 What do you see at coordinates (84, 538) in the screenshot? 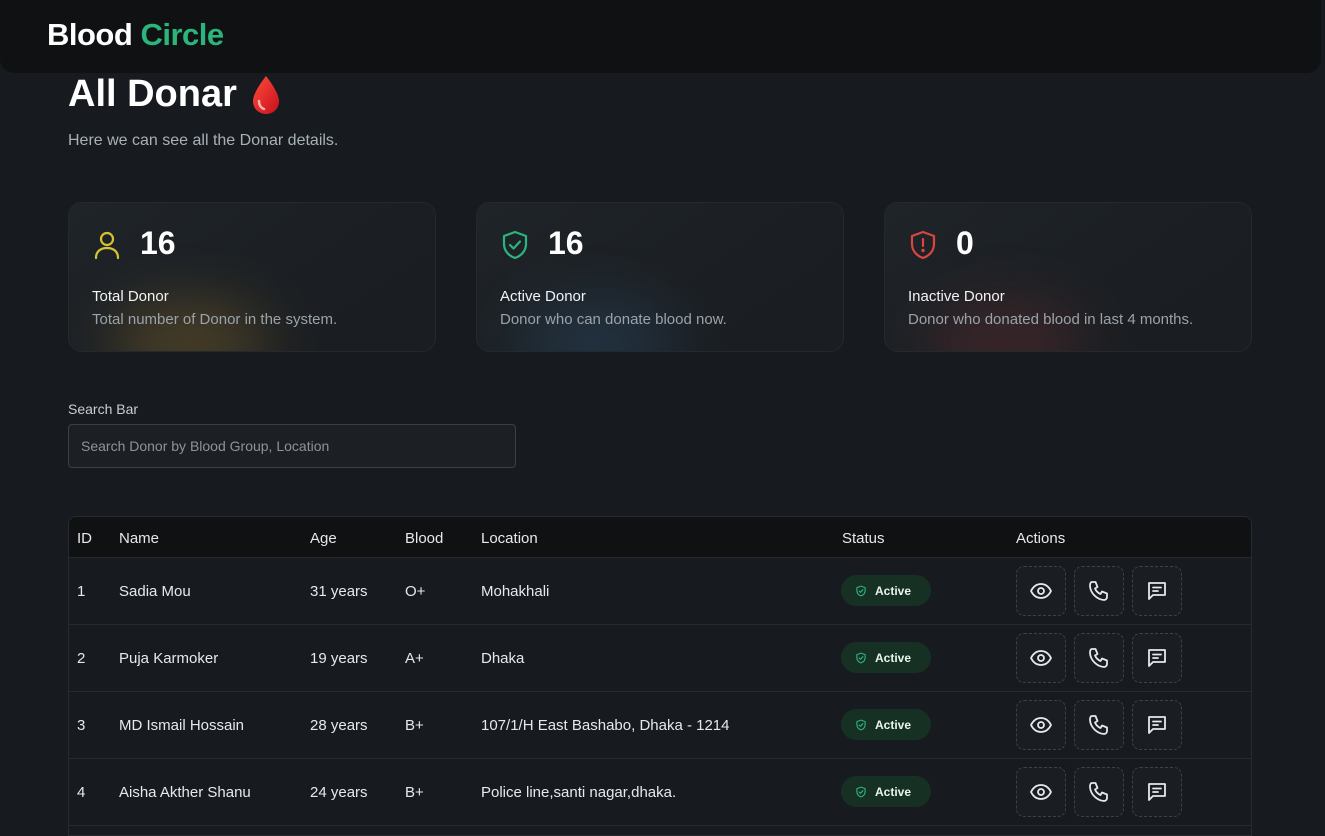
I see `column-header-id: ID` at bounding box center [84, 538].